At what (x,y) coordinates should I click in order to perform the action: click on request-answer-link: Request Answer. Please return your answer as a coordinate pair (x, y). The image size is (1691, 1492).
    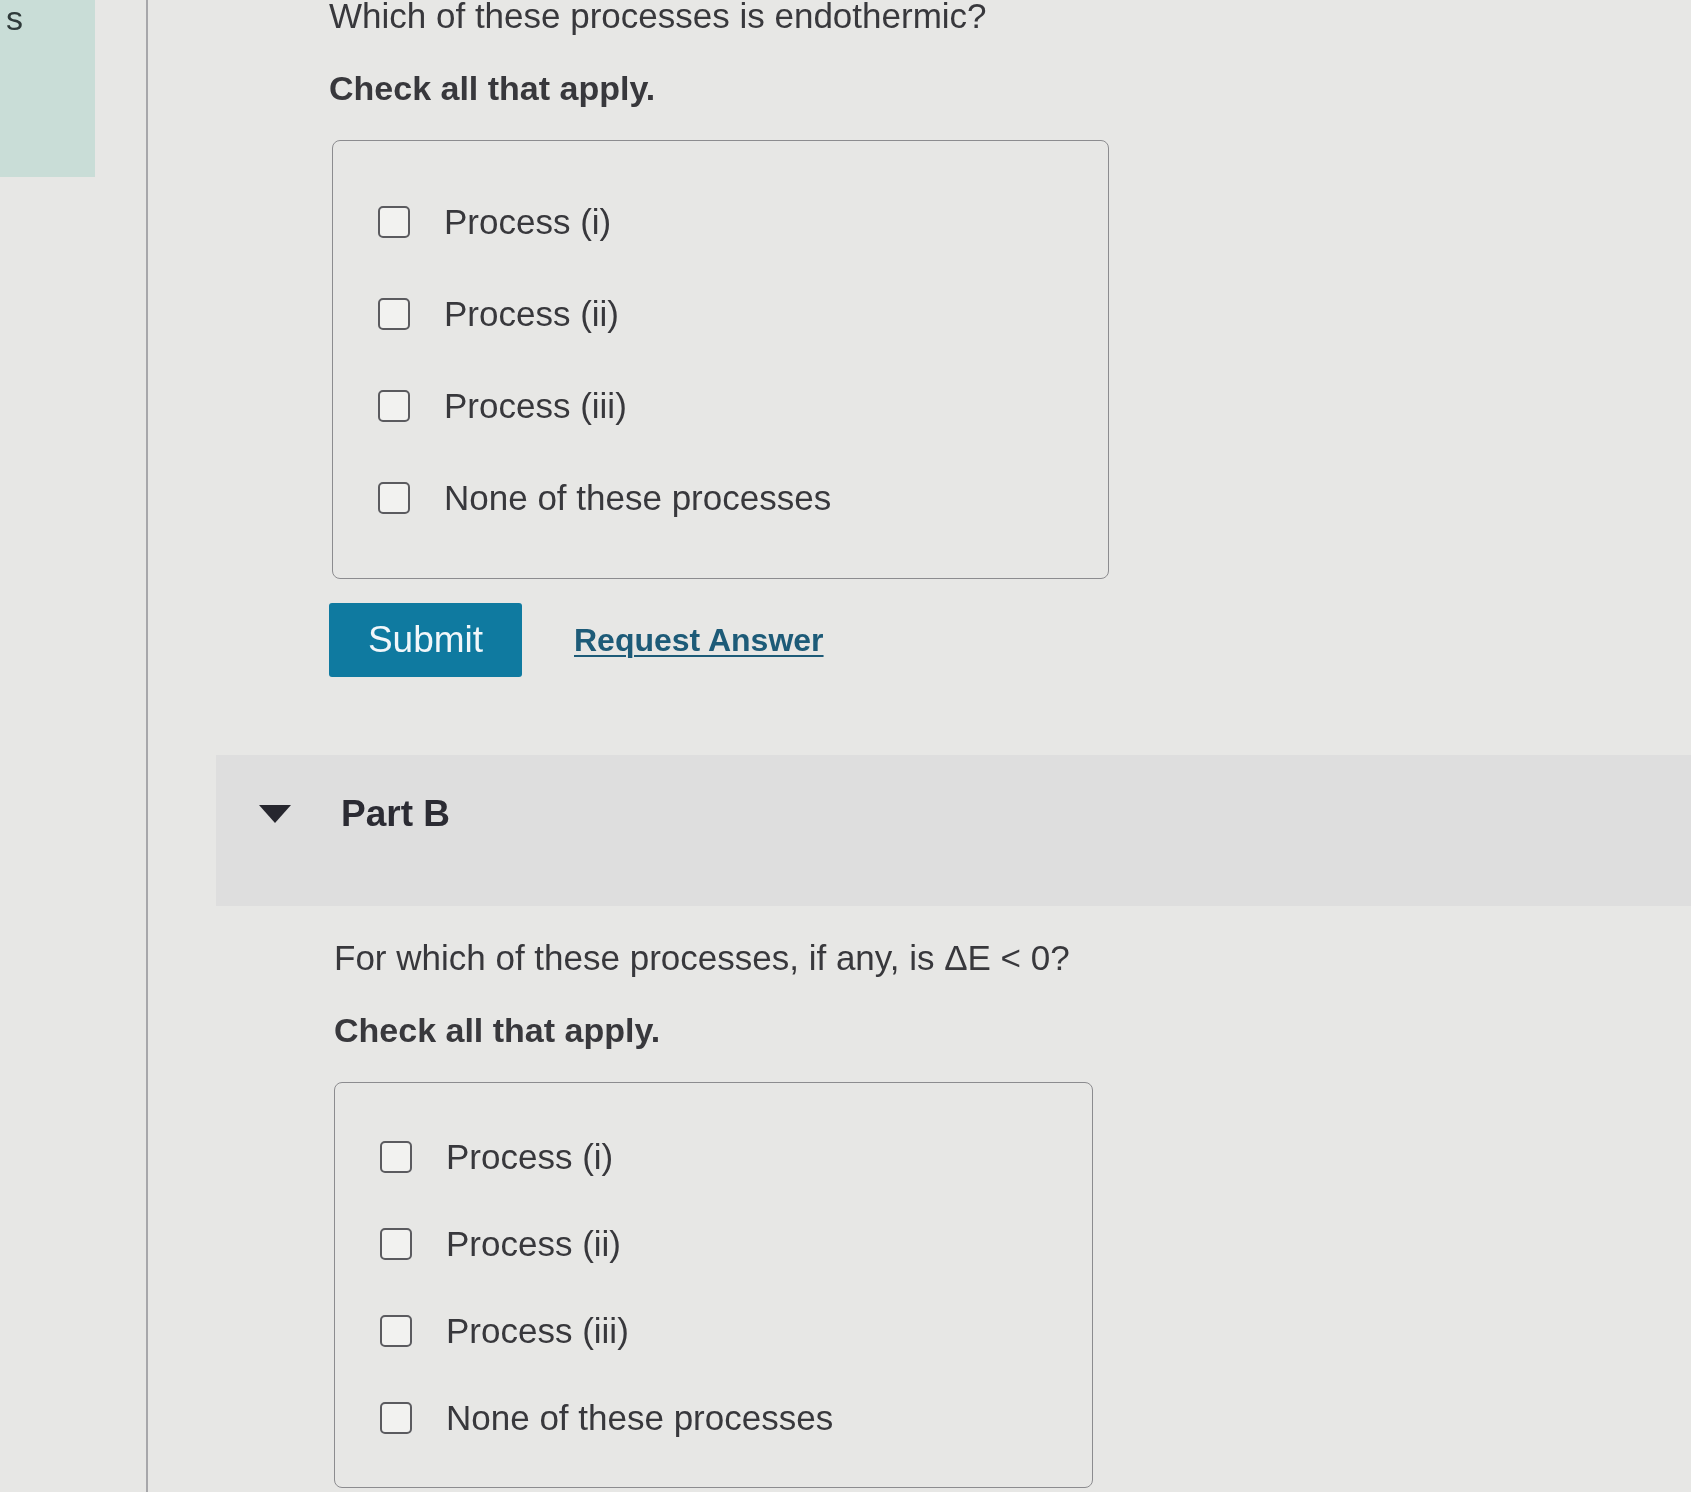
    Looking at the image, I should click on (699, 640).